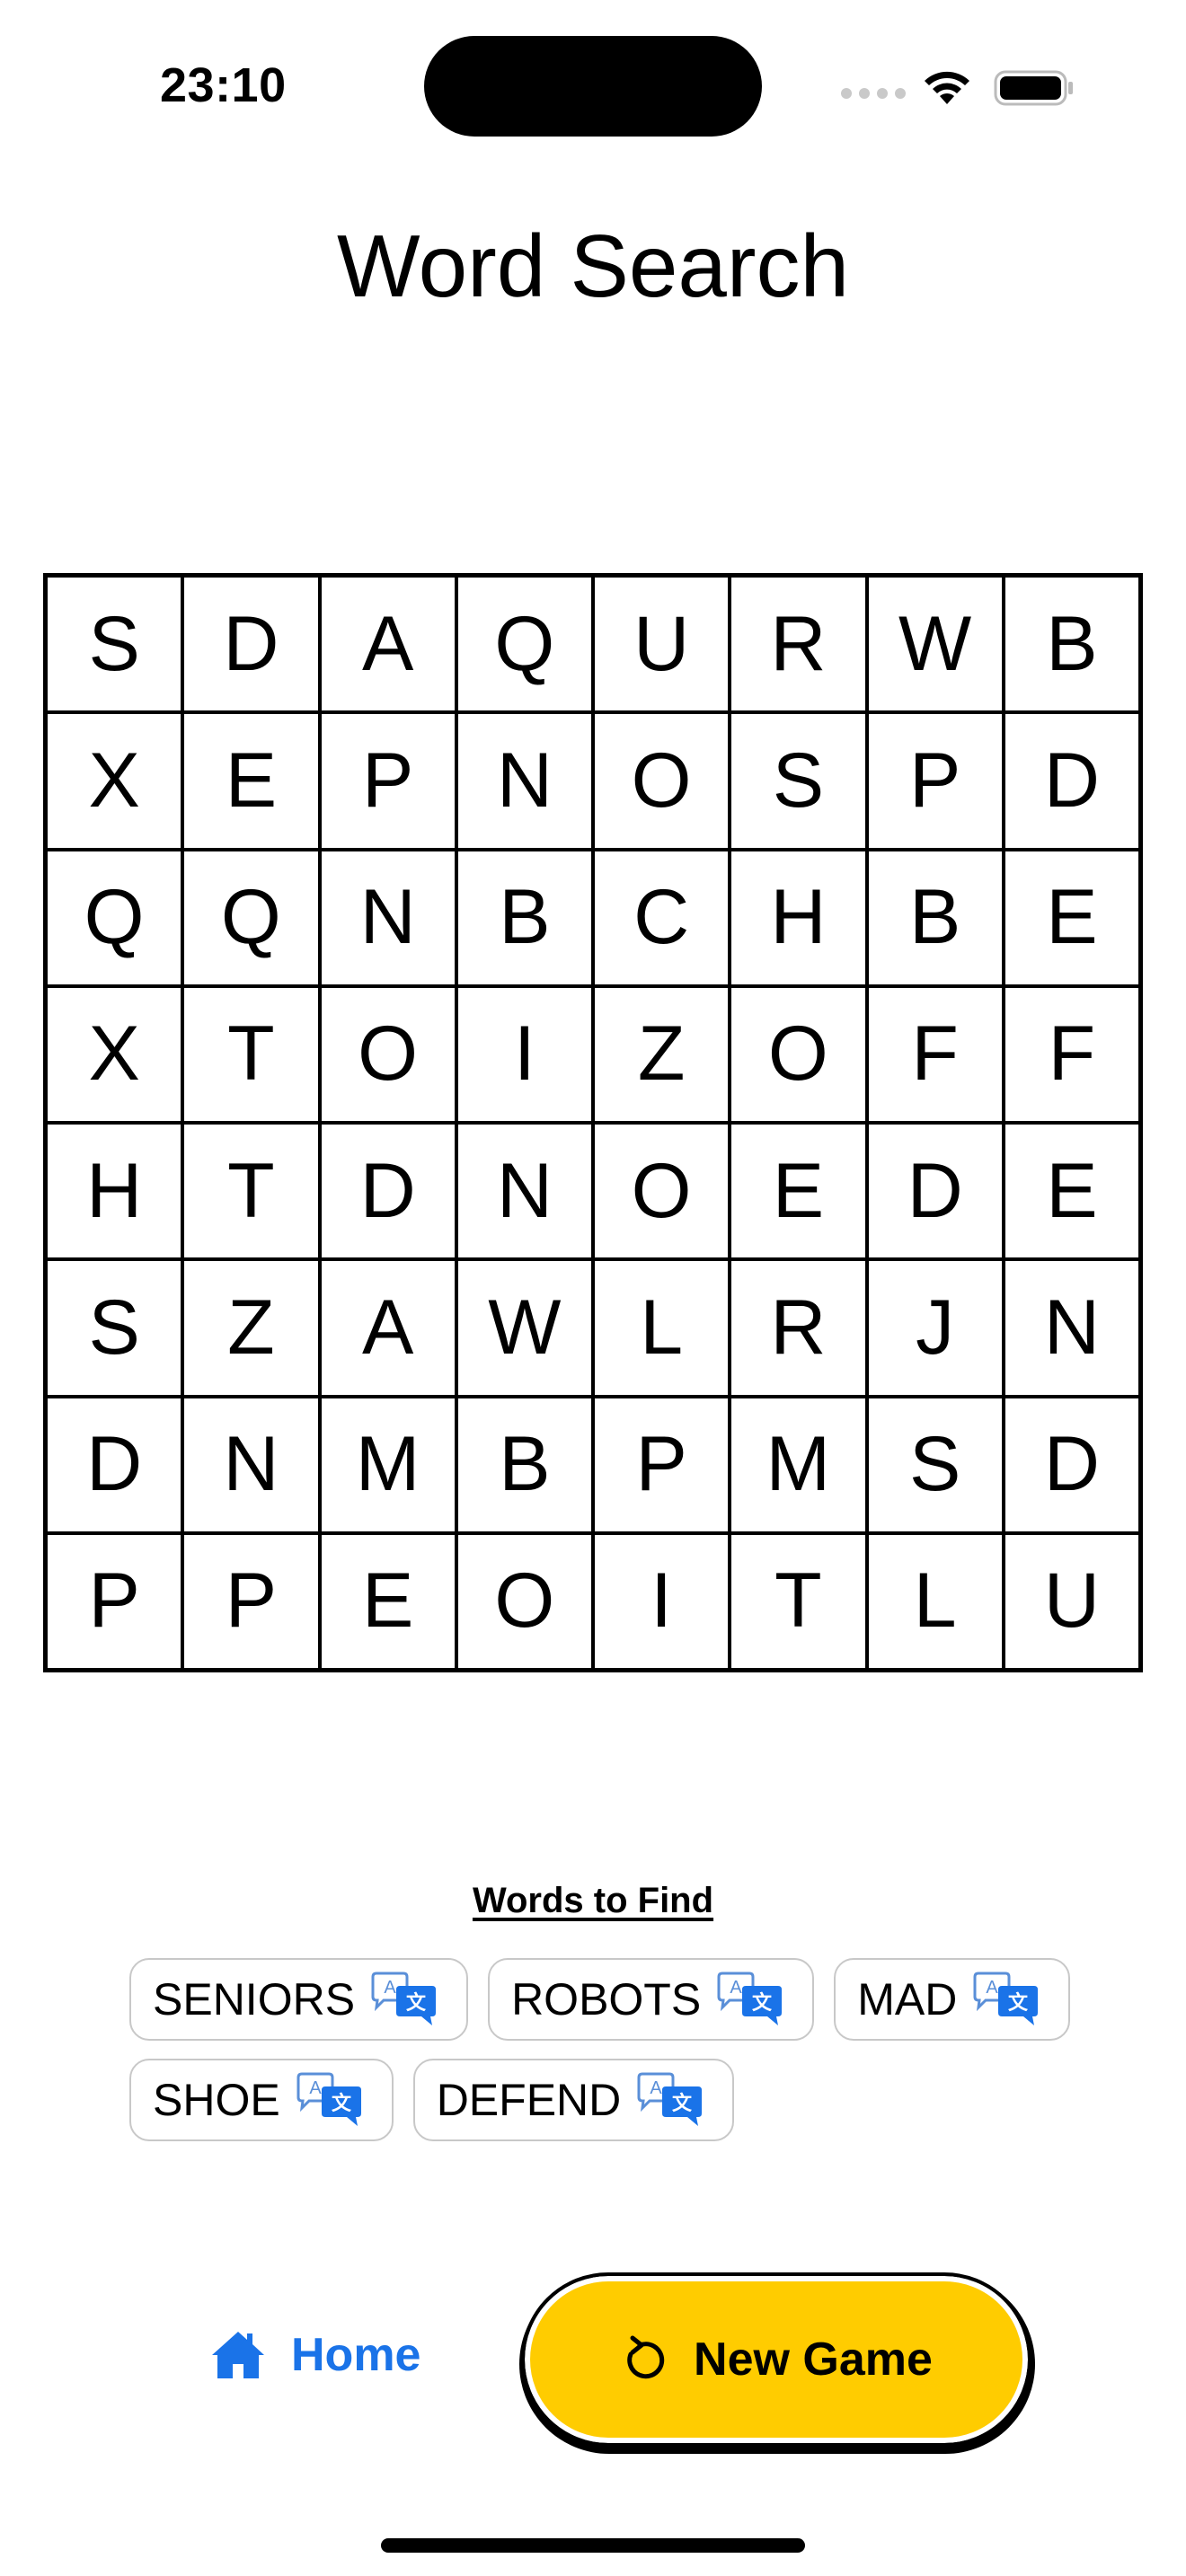 This screenshot has width=1186, height=2576. What do you see at coordinates (593, 1900) in the screenshot?
I see `words-to-find-heading: Words to Find` at bounding box center [593, 1900].